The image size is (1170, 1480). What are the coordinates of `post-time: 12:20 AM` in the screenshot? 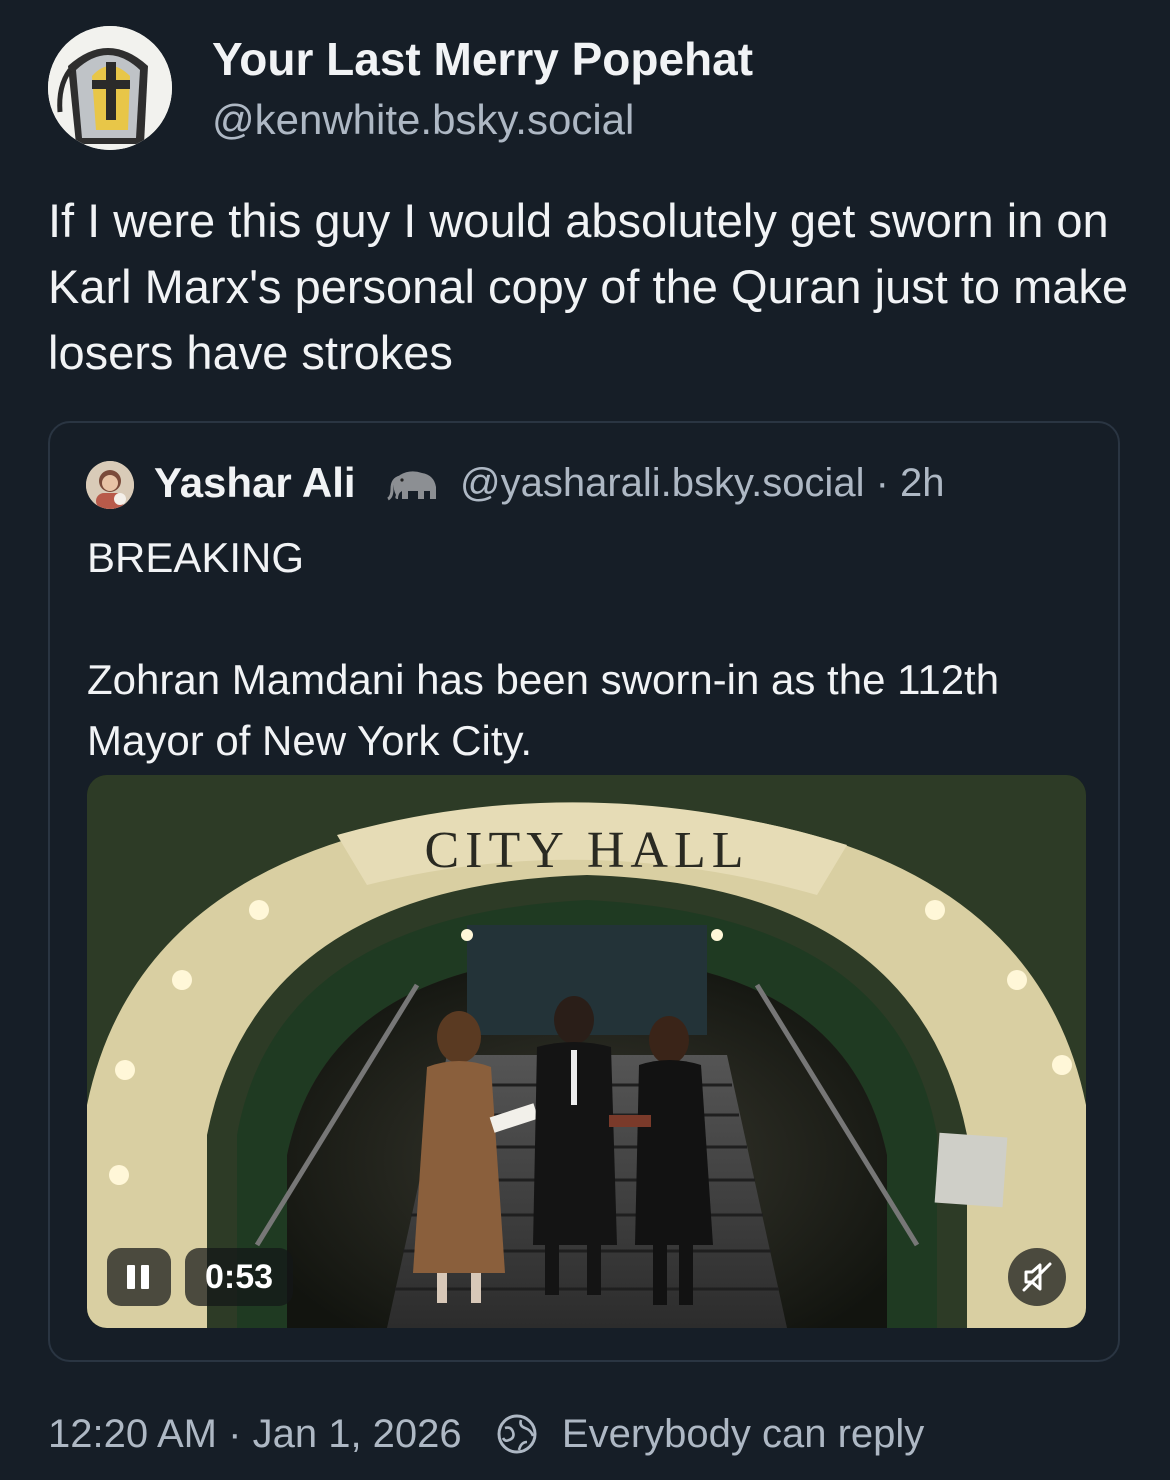 It's located at (132, 1434).